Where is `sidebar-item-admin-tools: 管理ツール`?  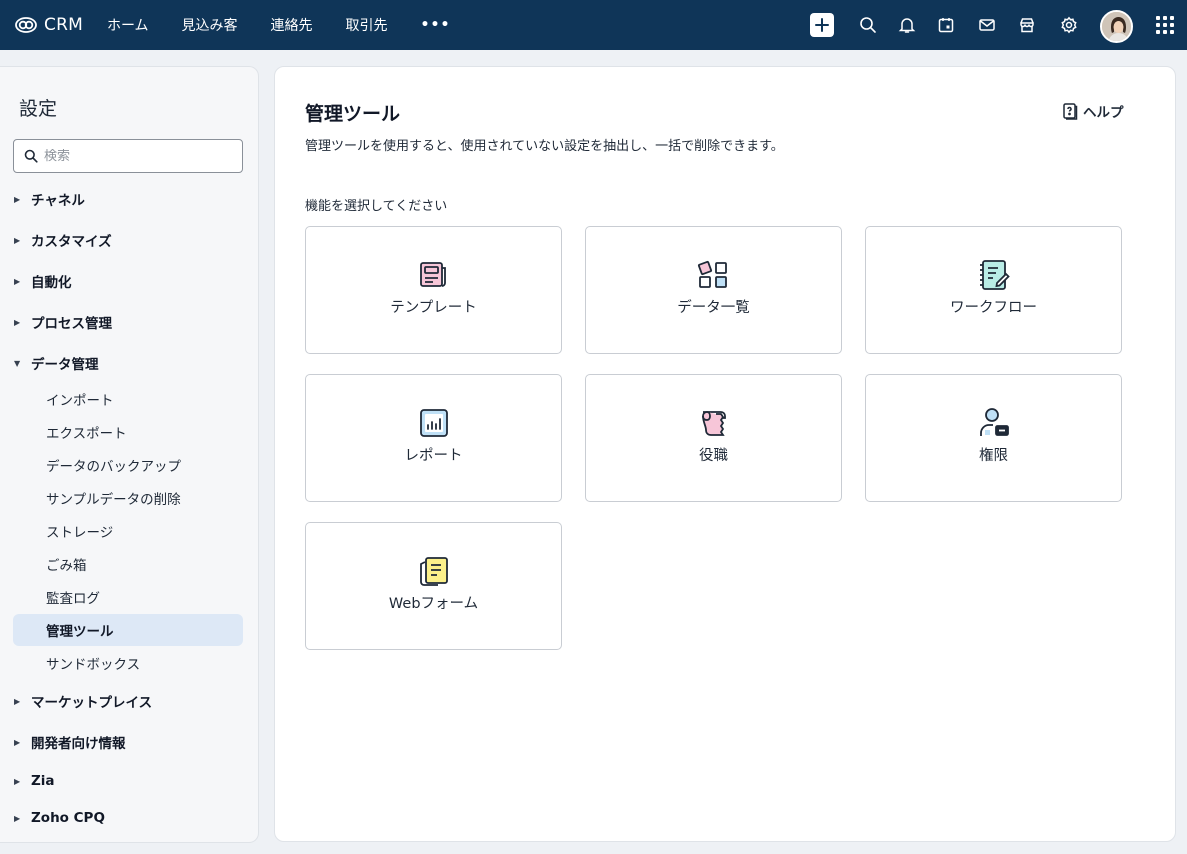
sidebar-item-admin-tools: 管理ツール is located at coordinates (80, 630).